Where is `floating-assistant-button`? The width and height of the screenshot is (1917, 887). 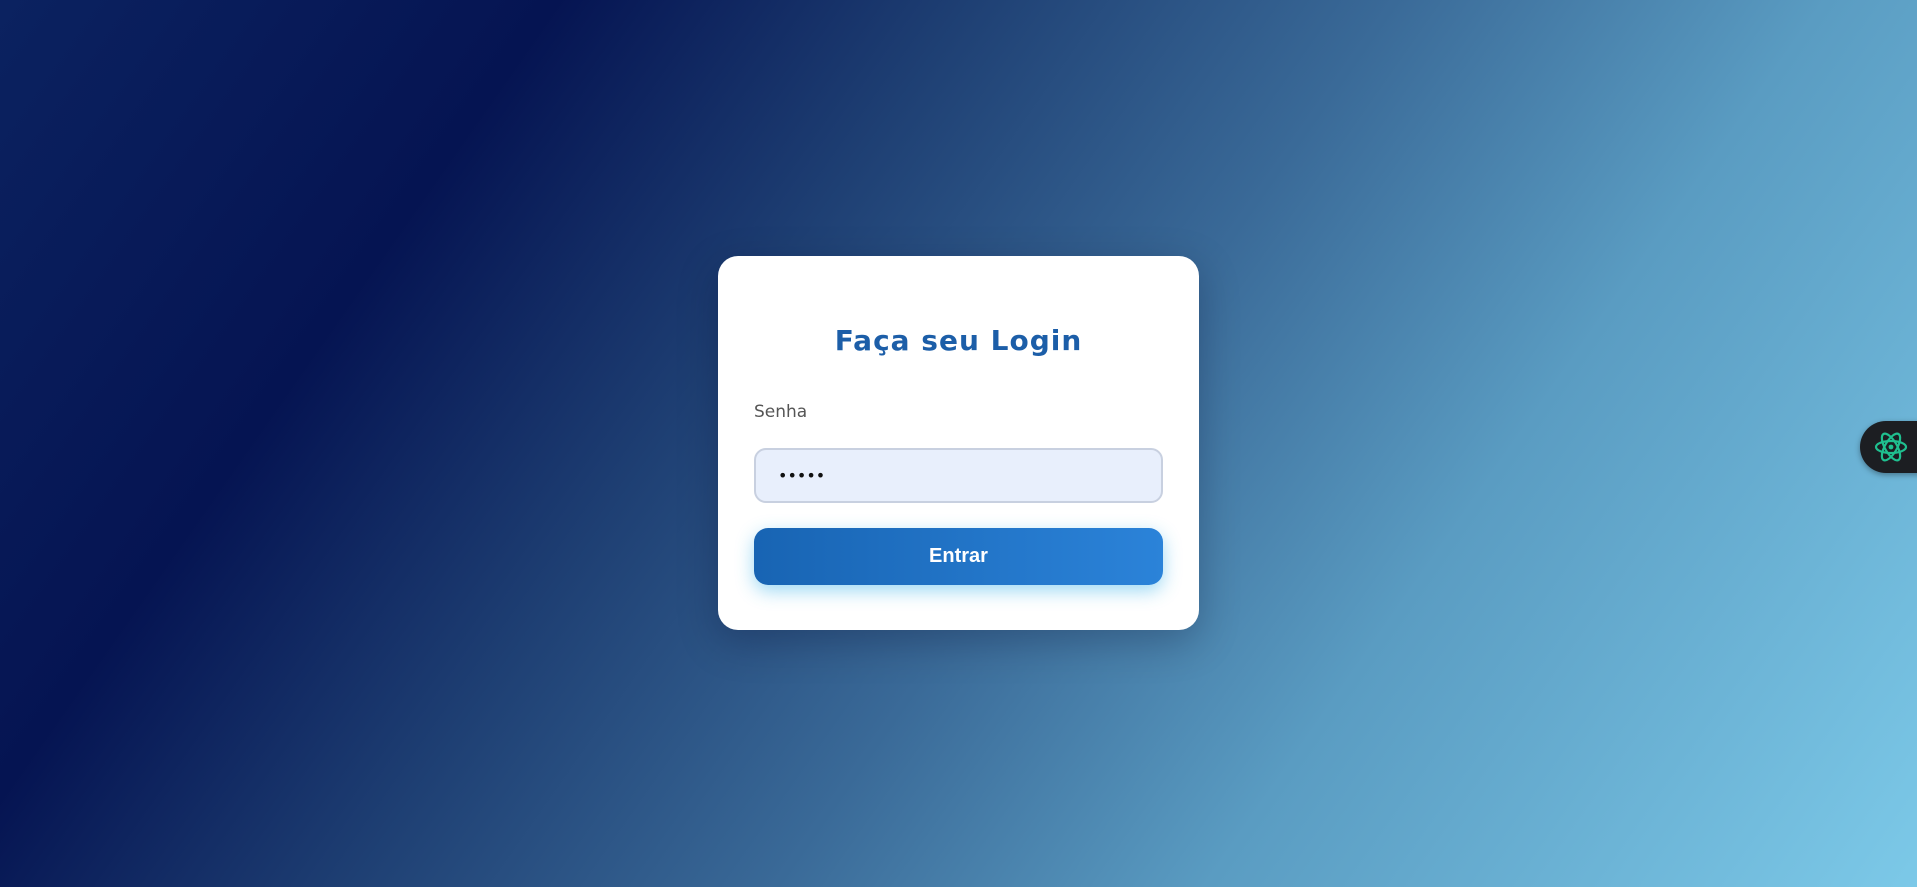
floating-assistant-button is located at coordinates (1888, 447).